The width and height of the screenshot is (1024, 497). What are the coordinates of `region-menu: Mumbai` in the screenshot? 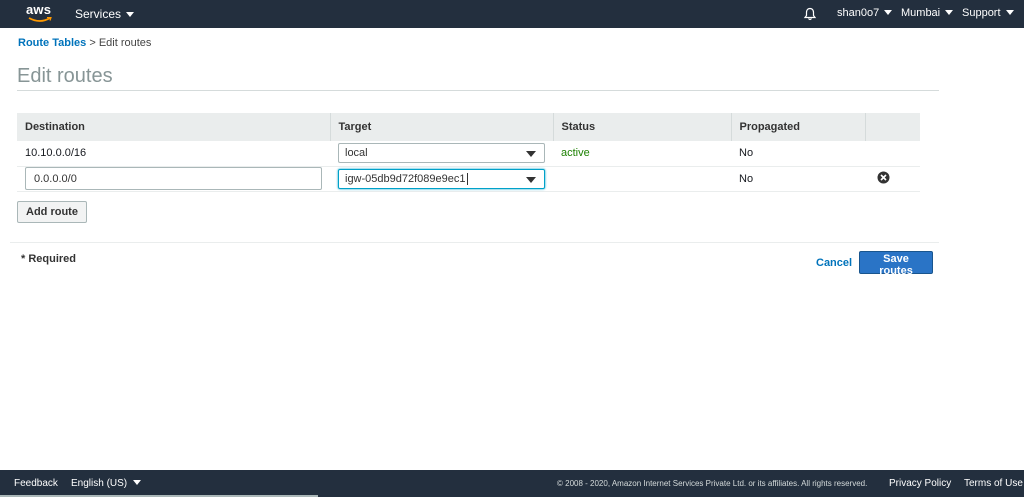 It's located at (927, 13).